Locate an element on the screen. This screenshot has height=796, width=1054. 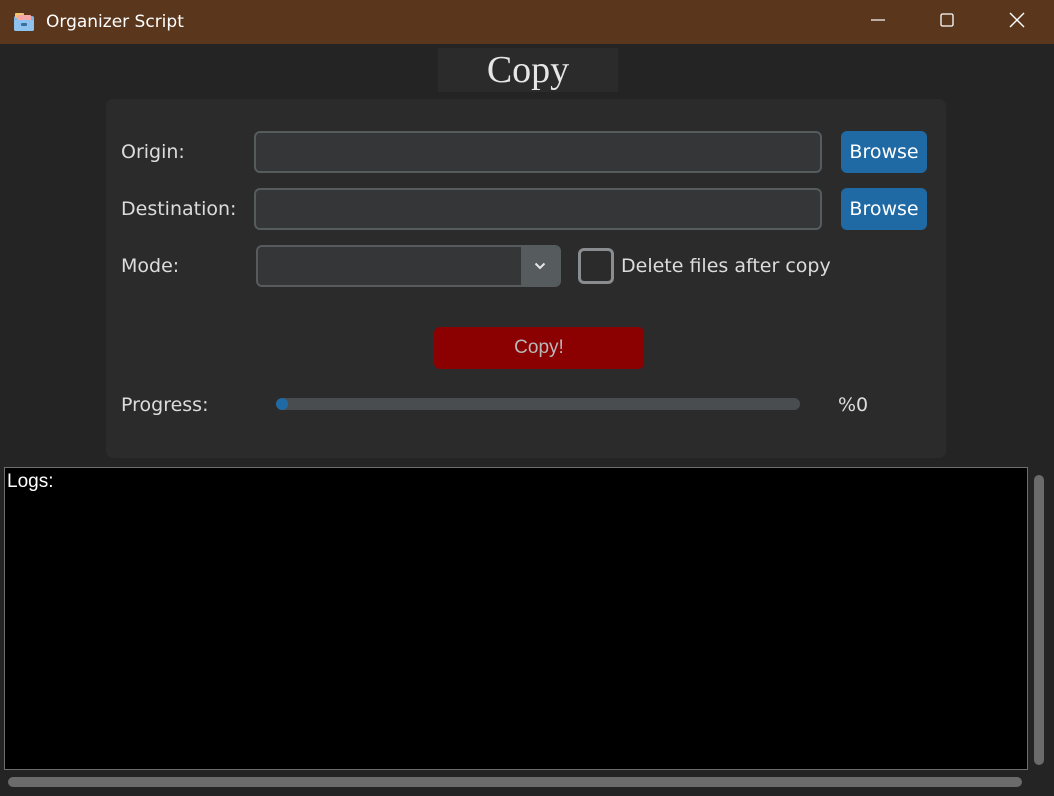
minimize-button is located at coordinates (878, 22).